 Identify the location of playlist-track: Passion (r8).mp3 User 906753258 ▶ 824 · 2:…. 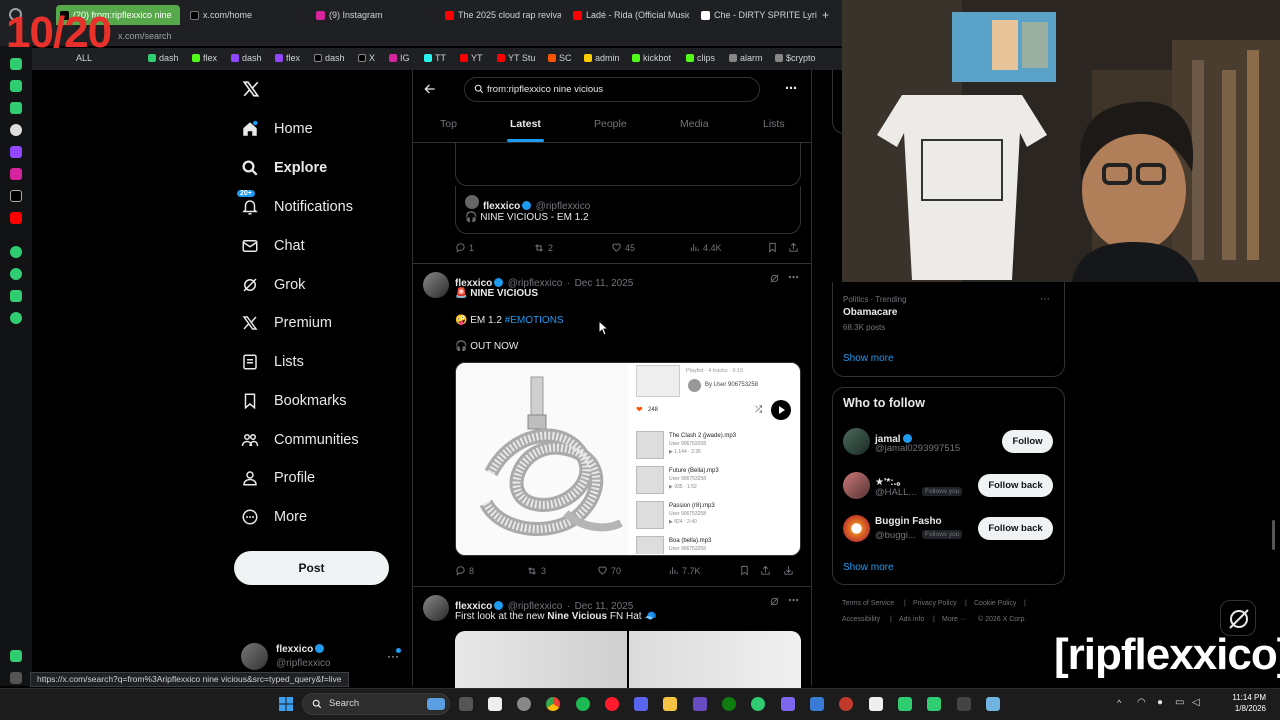
(716, 516).